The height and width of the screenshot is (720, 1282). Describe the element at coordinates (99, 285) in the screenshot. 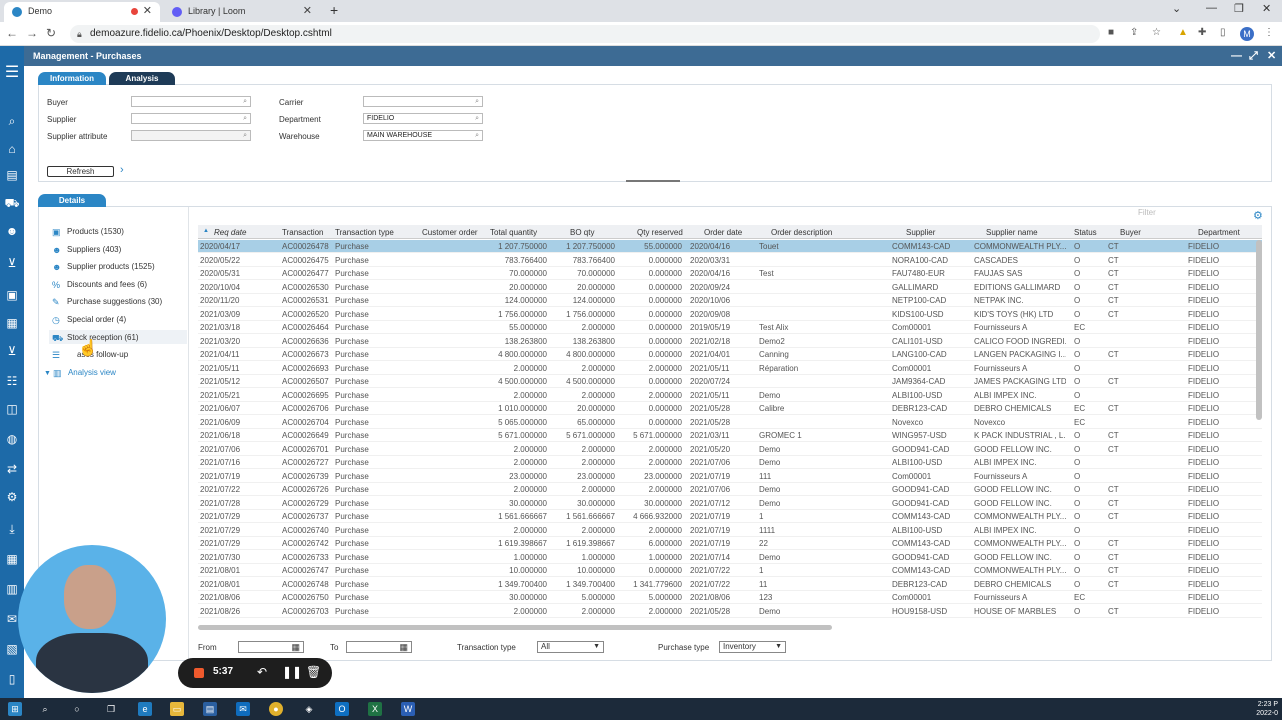

I see `tree-item-discounts-and-fees: % Discounts and fees (6)` at that location.